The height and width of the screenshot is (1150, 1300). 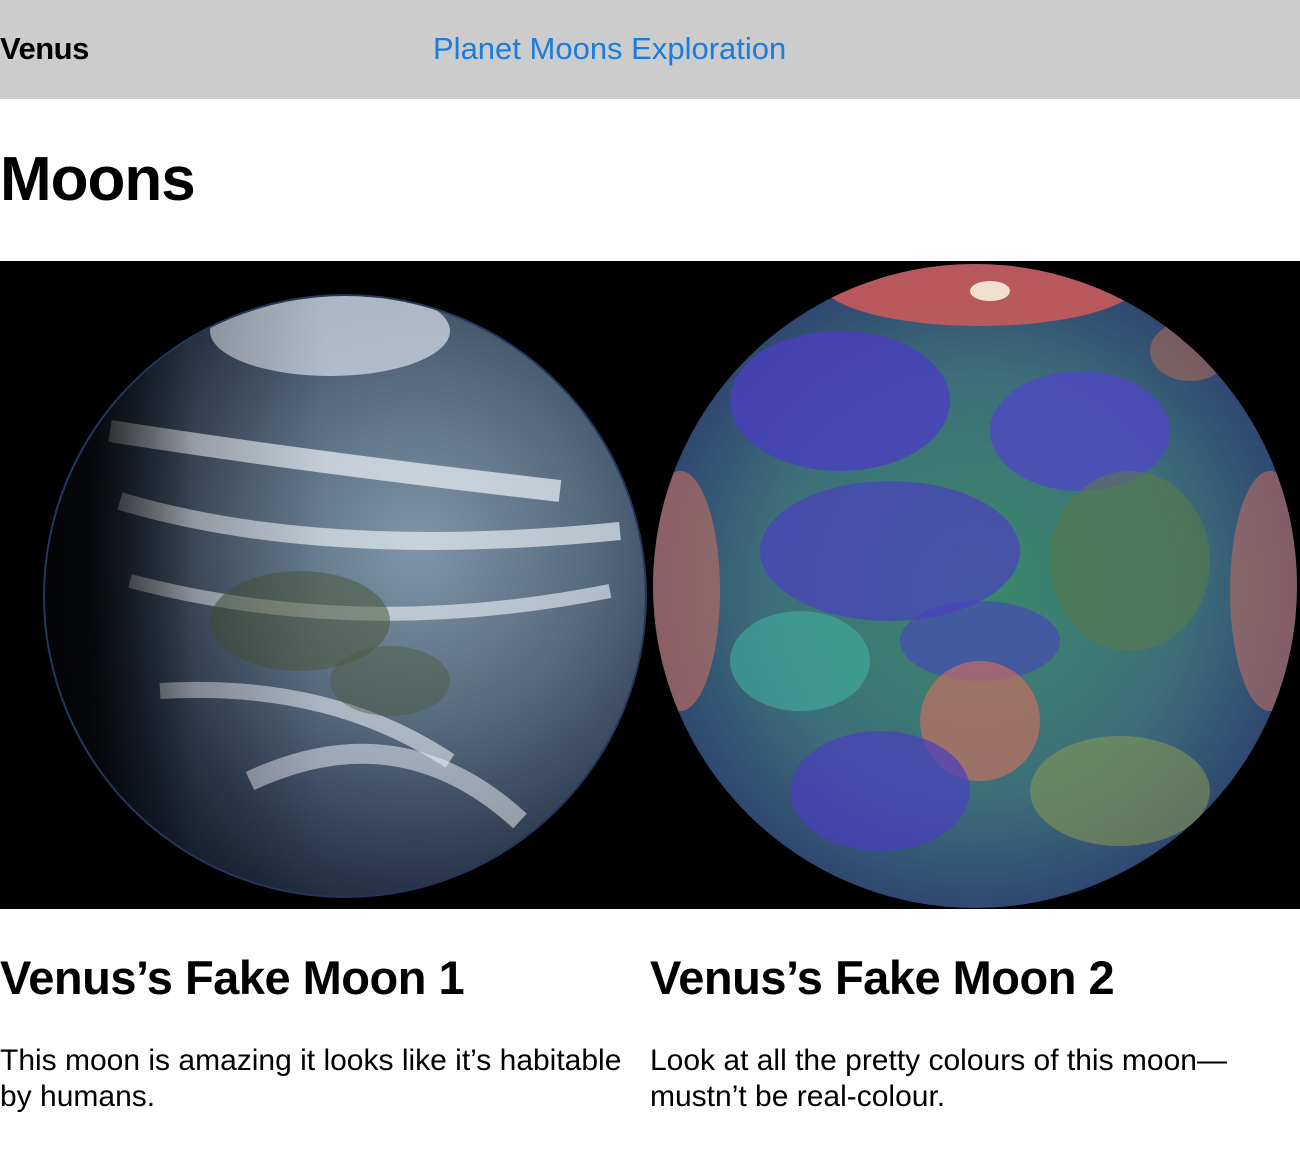 I want to click on header-bar: Venus Planet Moons Exploration, so click(x=650, y=49).